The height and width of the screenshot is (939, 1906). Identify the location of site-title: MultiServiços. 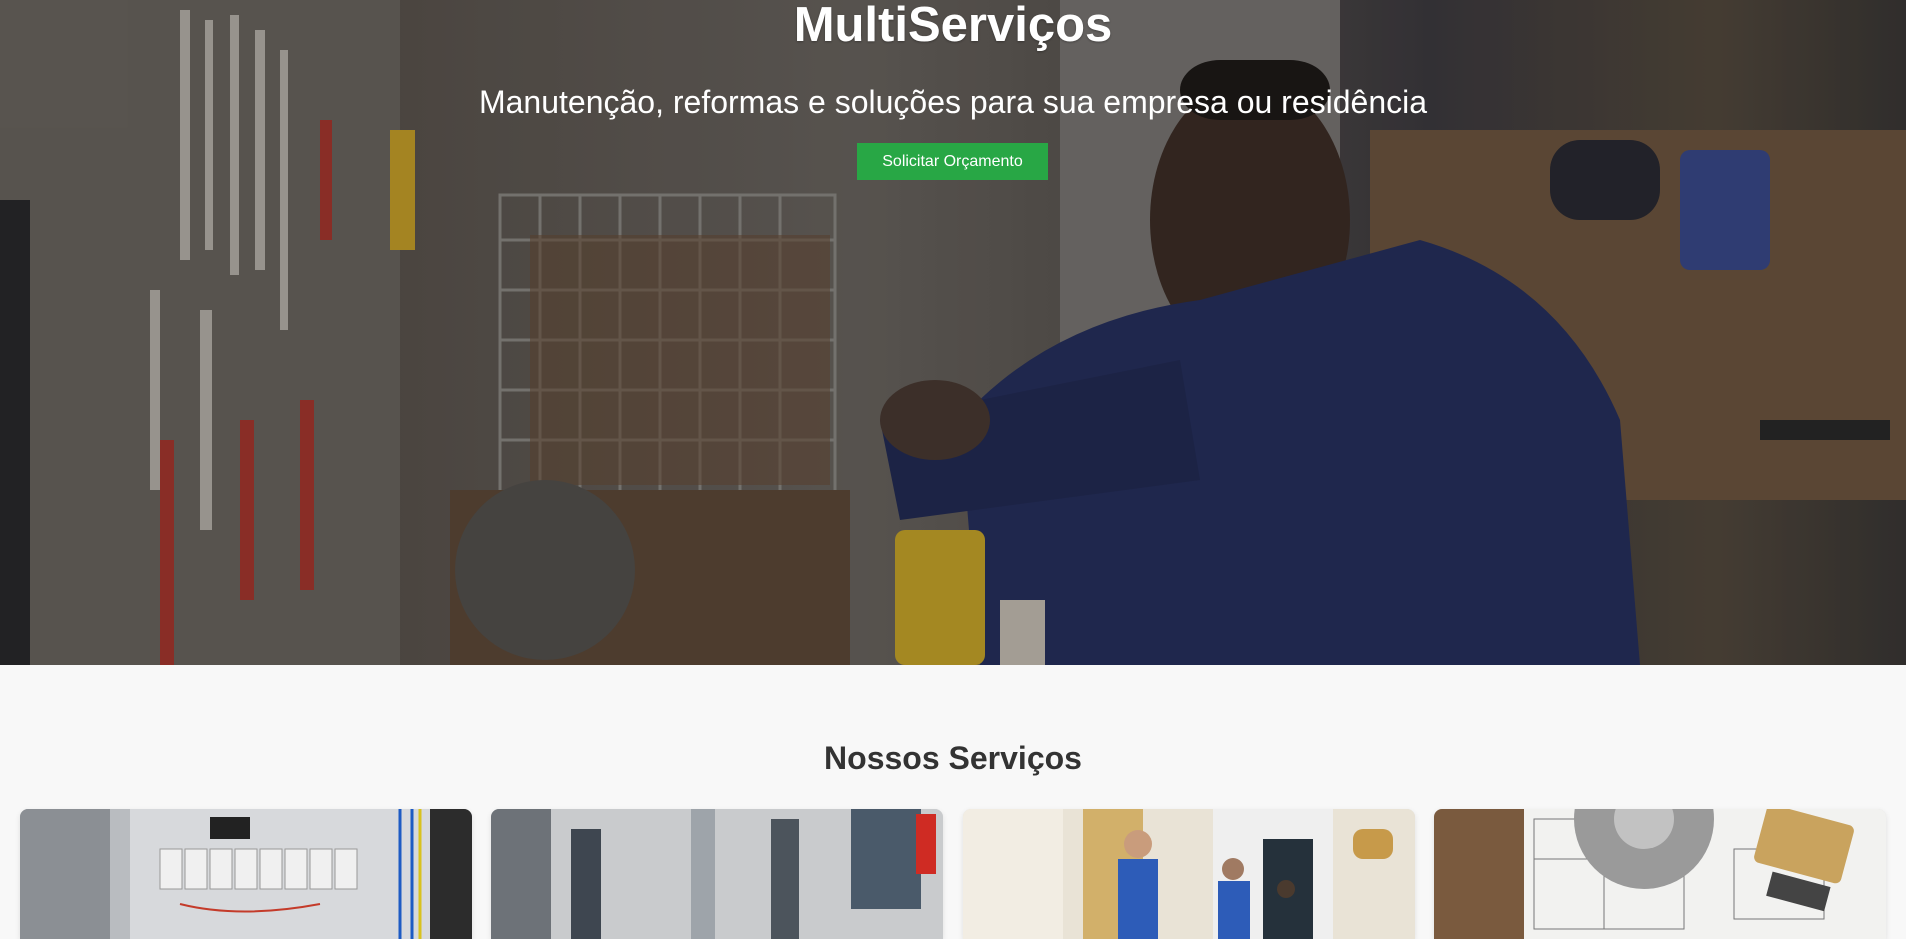
(953, 26).